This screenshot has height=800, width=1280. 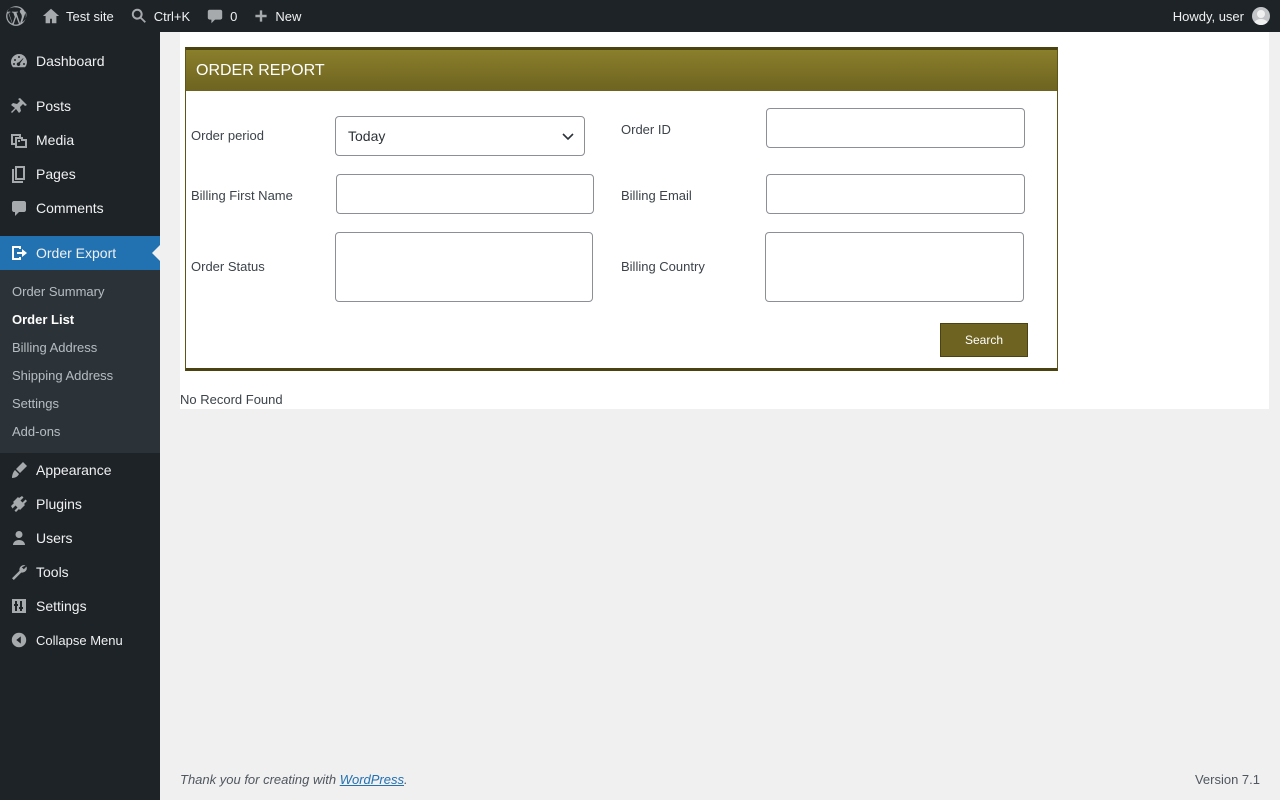 I want to click on menu-item-posts: Posts, so click(x=80, y=106).